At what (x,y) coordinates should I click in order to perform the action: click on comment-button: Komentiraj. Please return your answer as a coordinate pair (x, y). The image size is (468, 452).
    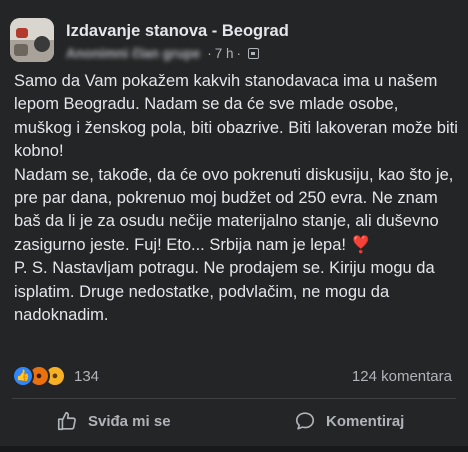
    Looking at the image, I should click on (349, 421).